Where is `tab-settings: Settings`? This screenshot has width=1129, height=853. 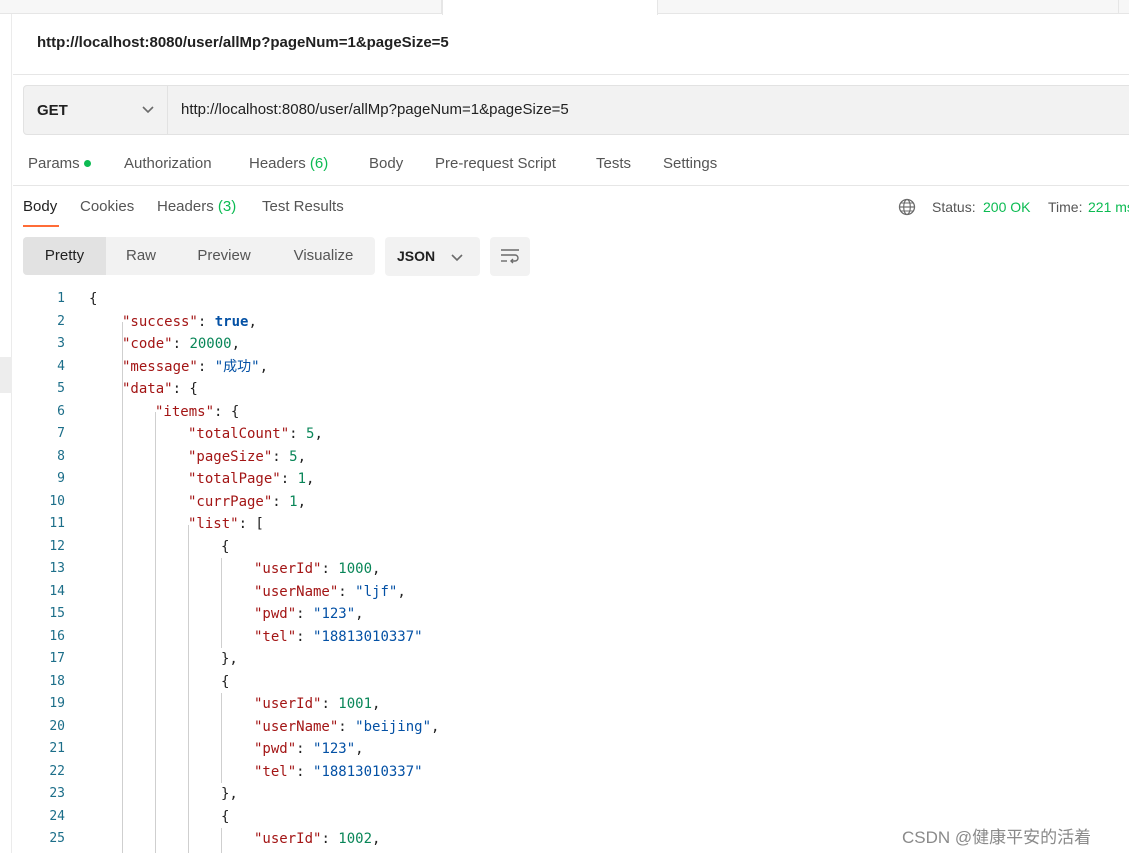 tab-settings: Settings is located at coordinates (690, 163).